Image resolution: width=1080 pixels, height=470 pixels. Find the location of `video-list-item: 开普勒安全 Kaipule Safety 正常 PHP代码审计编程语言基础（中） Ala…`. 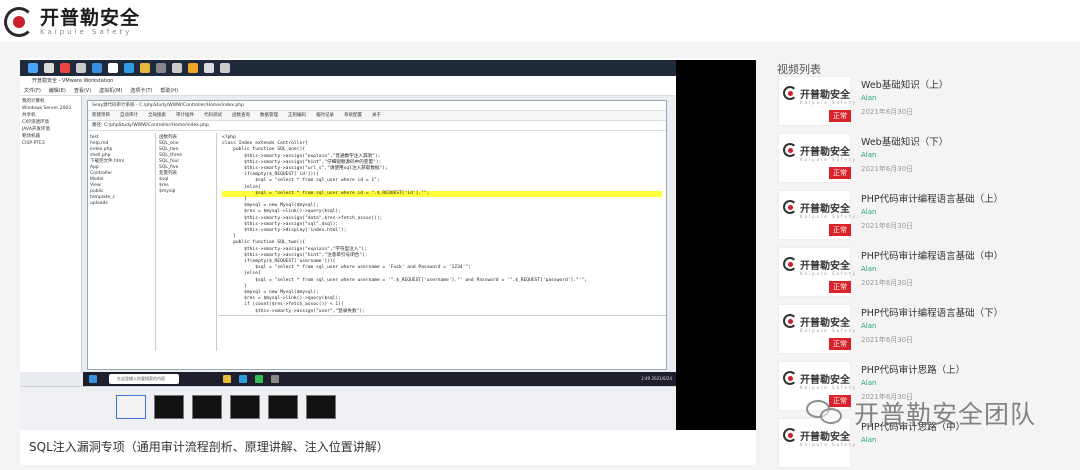

video-list-item: 开普勒安全 Kaipule Safety 正常 PHP代码审计编程语言基础（中） Ala… is located at coordinates (928, 273).